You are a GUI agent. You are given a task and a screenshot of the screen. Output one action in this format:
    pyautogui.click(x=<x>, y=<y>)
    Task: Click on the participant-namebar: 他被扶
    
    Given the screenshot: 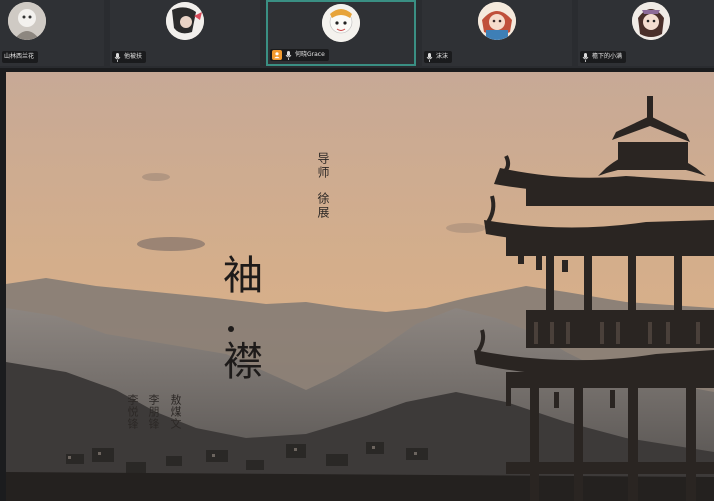 What is the action you would take?
    pyautogui.click(x=129, y=57)
    